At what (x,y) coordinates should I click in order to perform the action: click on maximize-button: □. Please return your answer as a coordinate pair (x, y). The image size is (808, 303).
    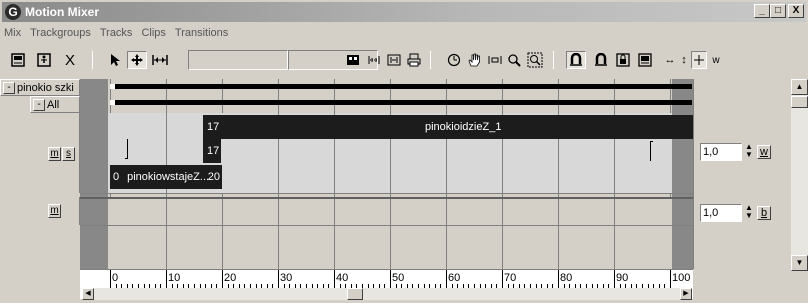
    Looking at the image, I should click on (778, 11).